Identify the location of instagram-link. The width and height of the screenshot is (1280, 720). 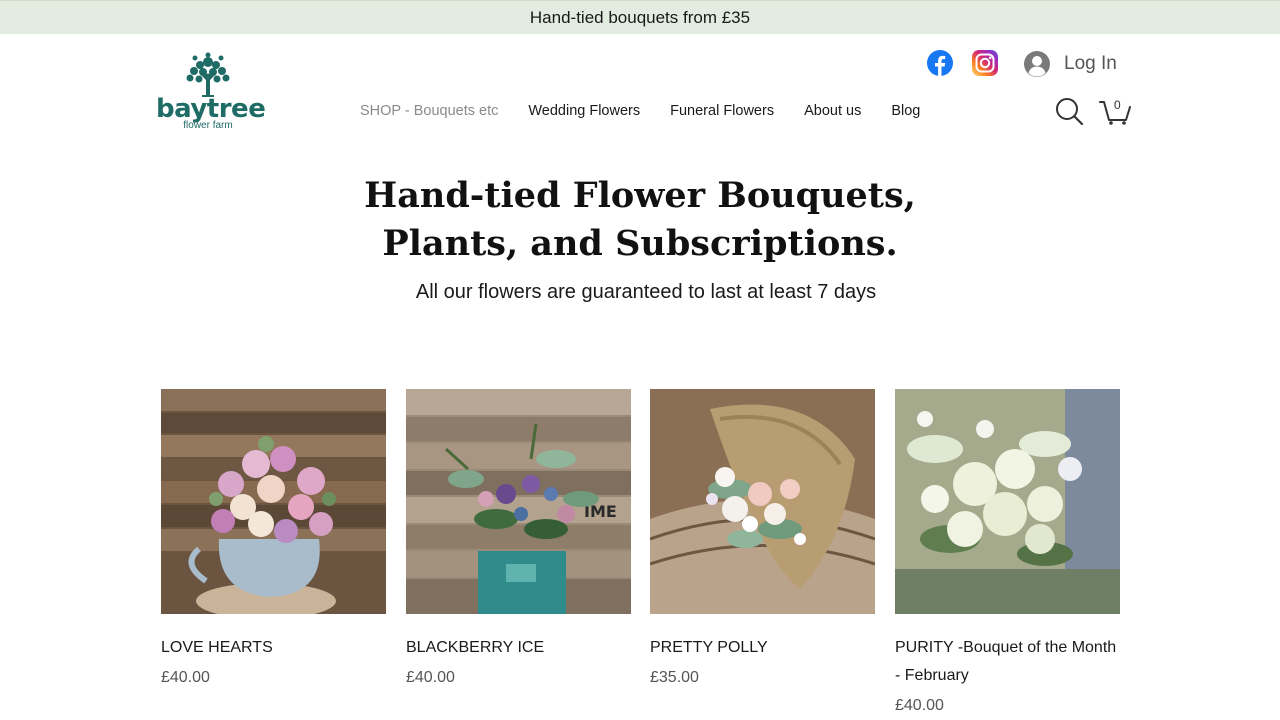
(985, 63).